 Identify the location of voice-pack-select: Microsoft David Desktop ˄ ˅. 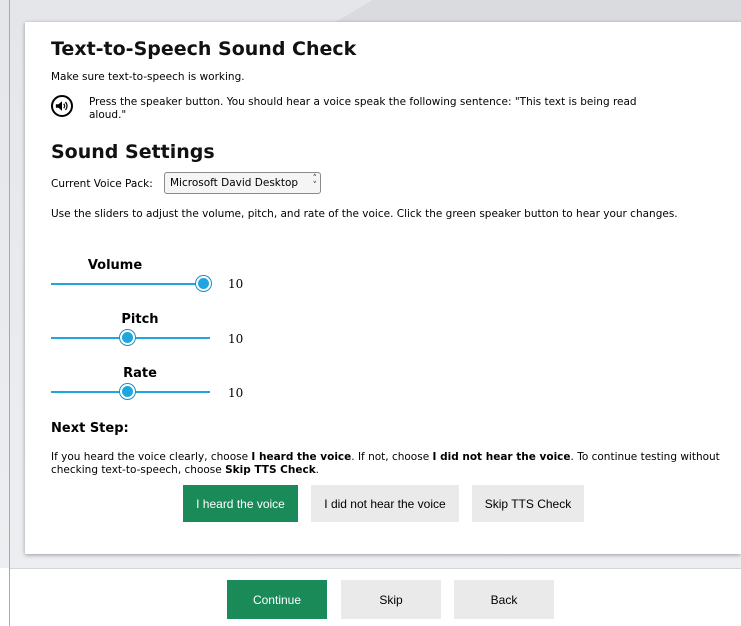
(242, 183).